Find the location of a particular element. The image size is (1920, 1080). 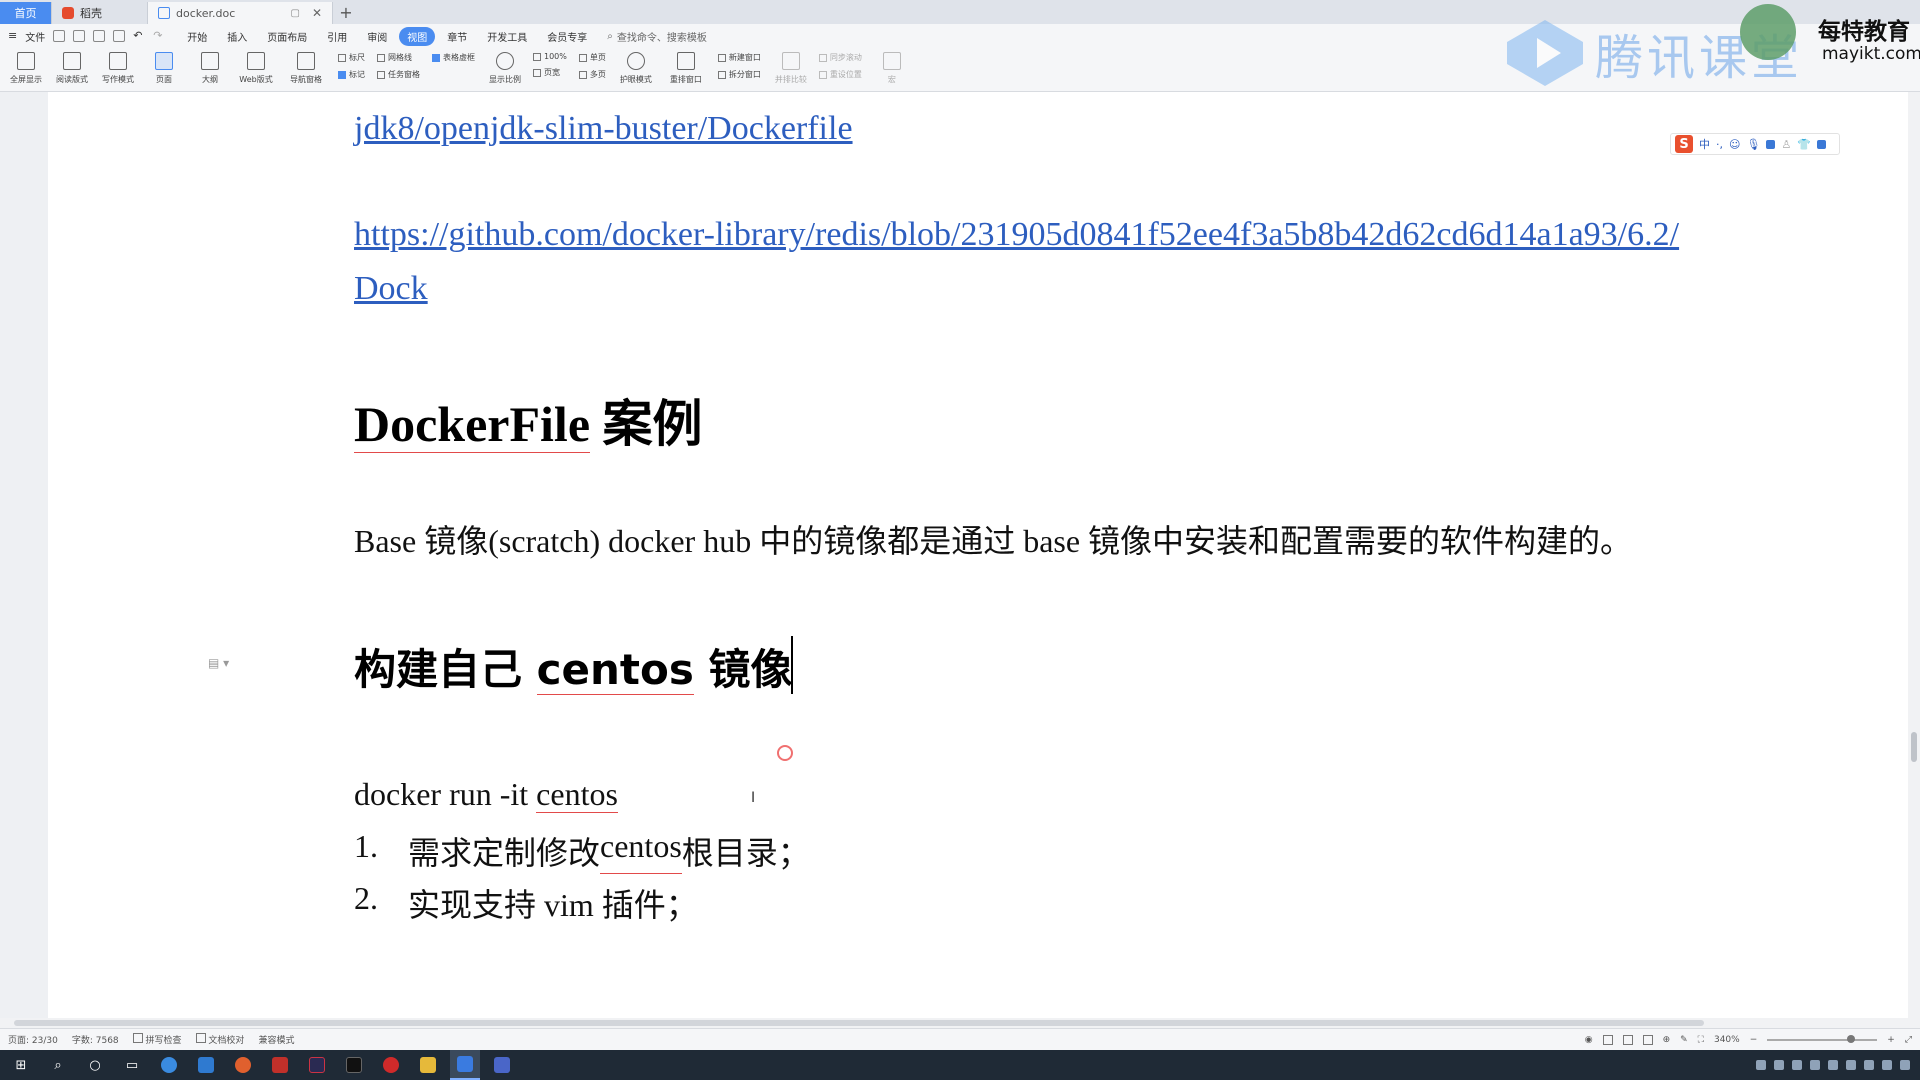

intellij-icon is located at coordinates (317, 1065).